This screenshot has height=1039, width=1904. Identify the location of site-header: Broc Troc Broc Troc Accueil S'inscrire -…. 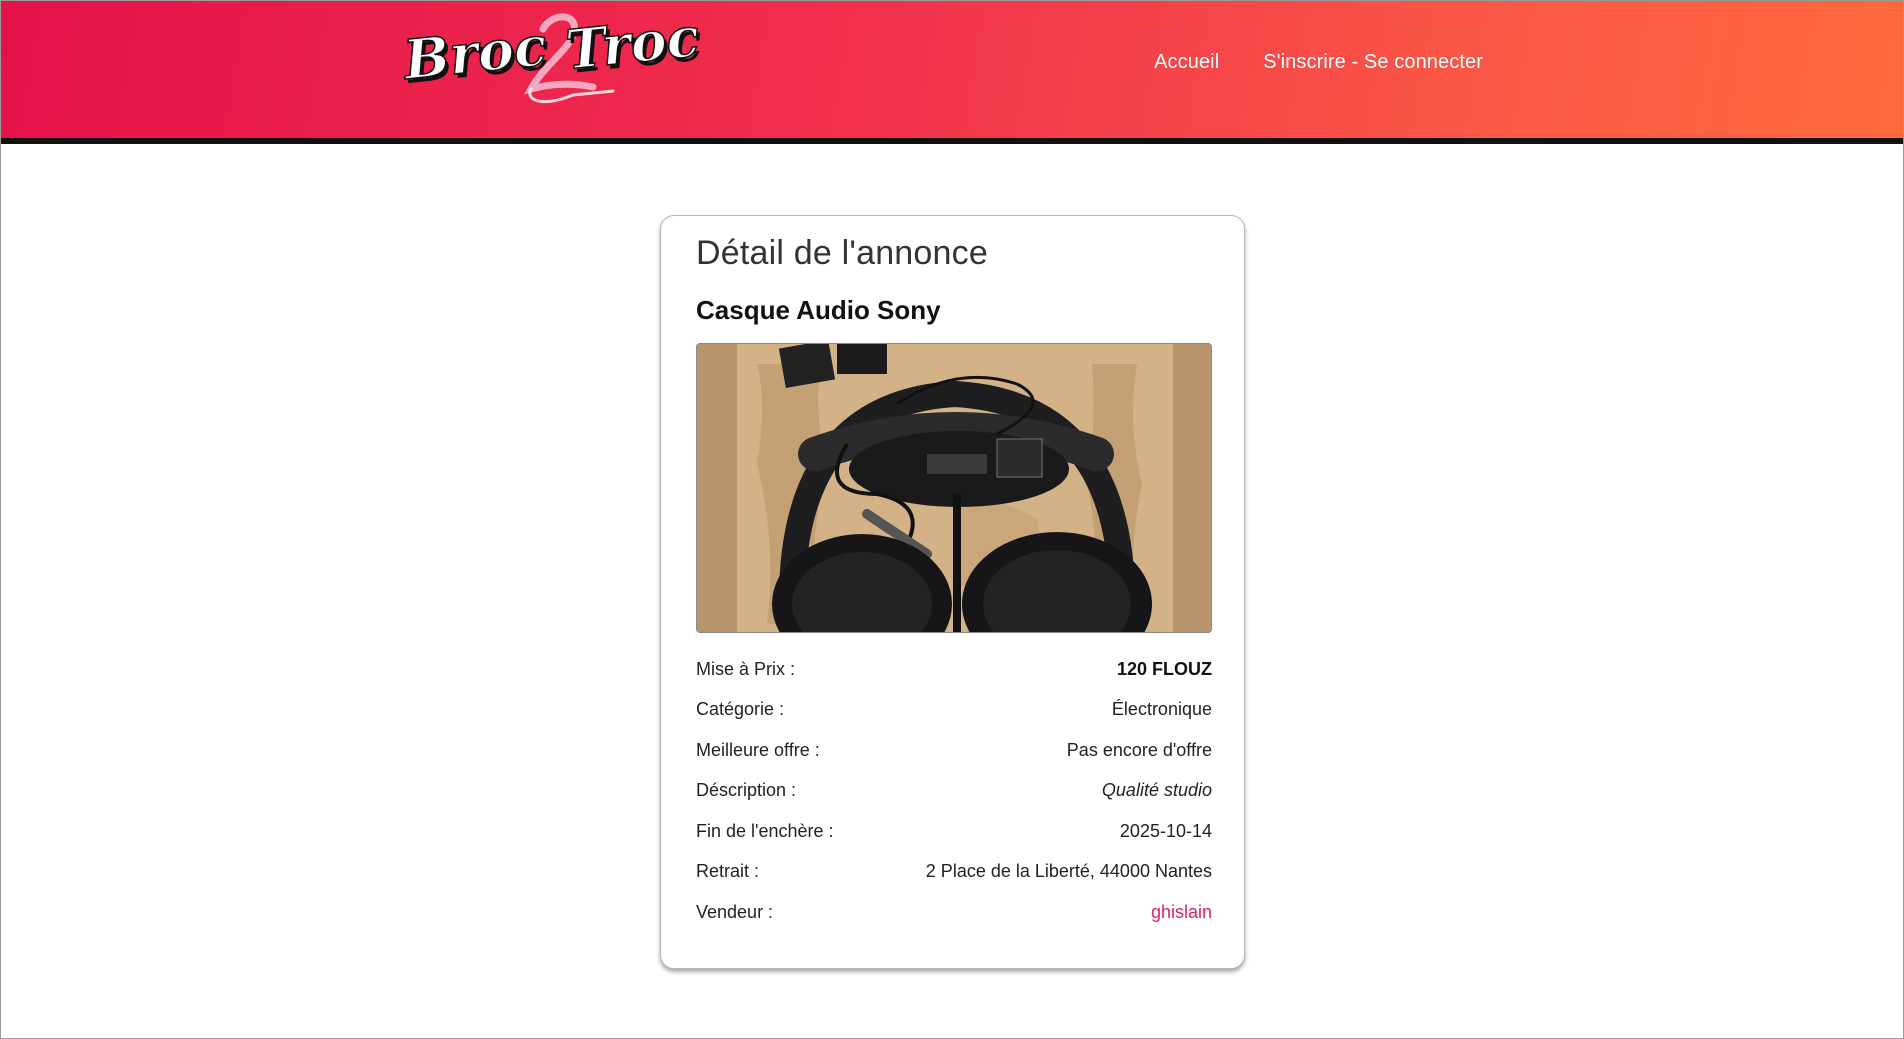
(952, 72).